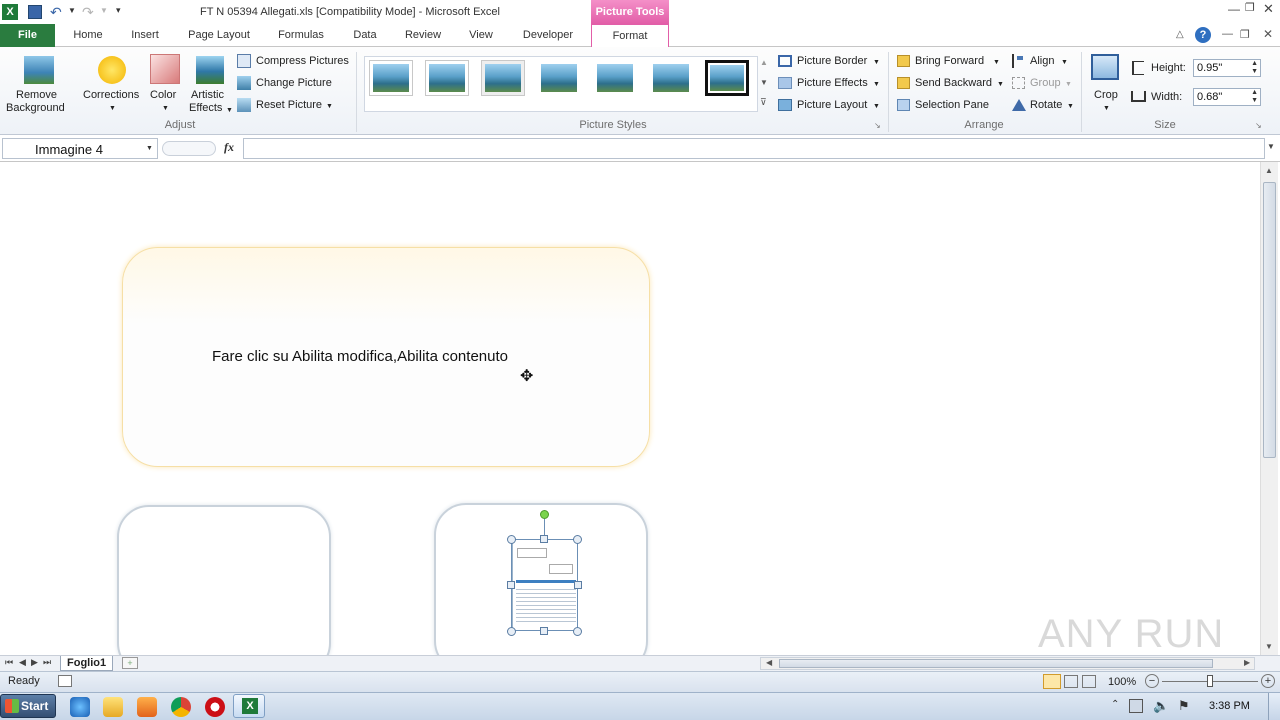  I want to click on tab-view: View, so click(481, 35).